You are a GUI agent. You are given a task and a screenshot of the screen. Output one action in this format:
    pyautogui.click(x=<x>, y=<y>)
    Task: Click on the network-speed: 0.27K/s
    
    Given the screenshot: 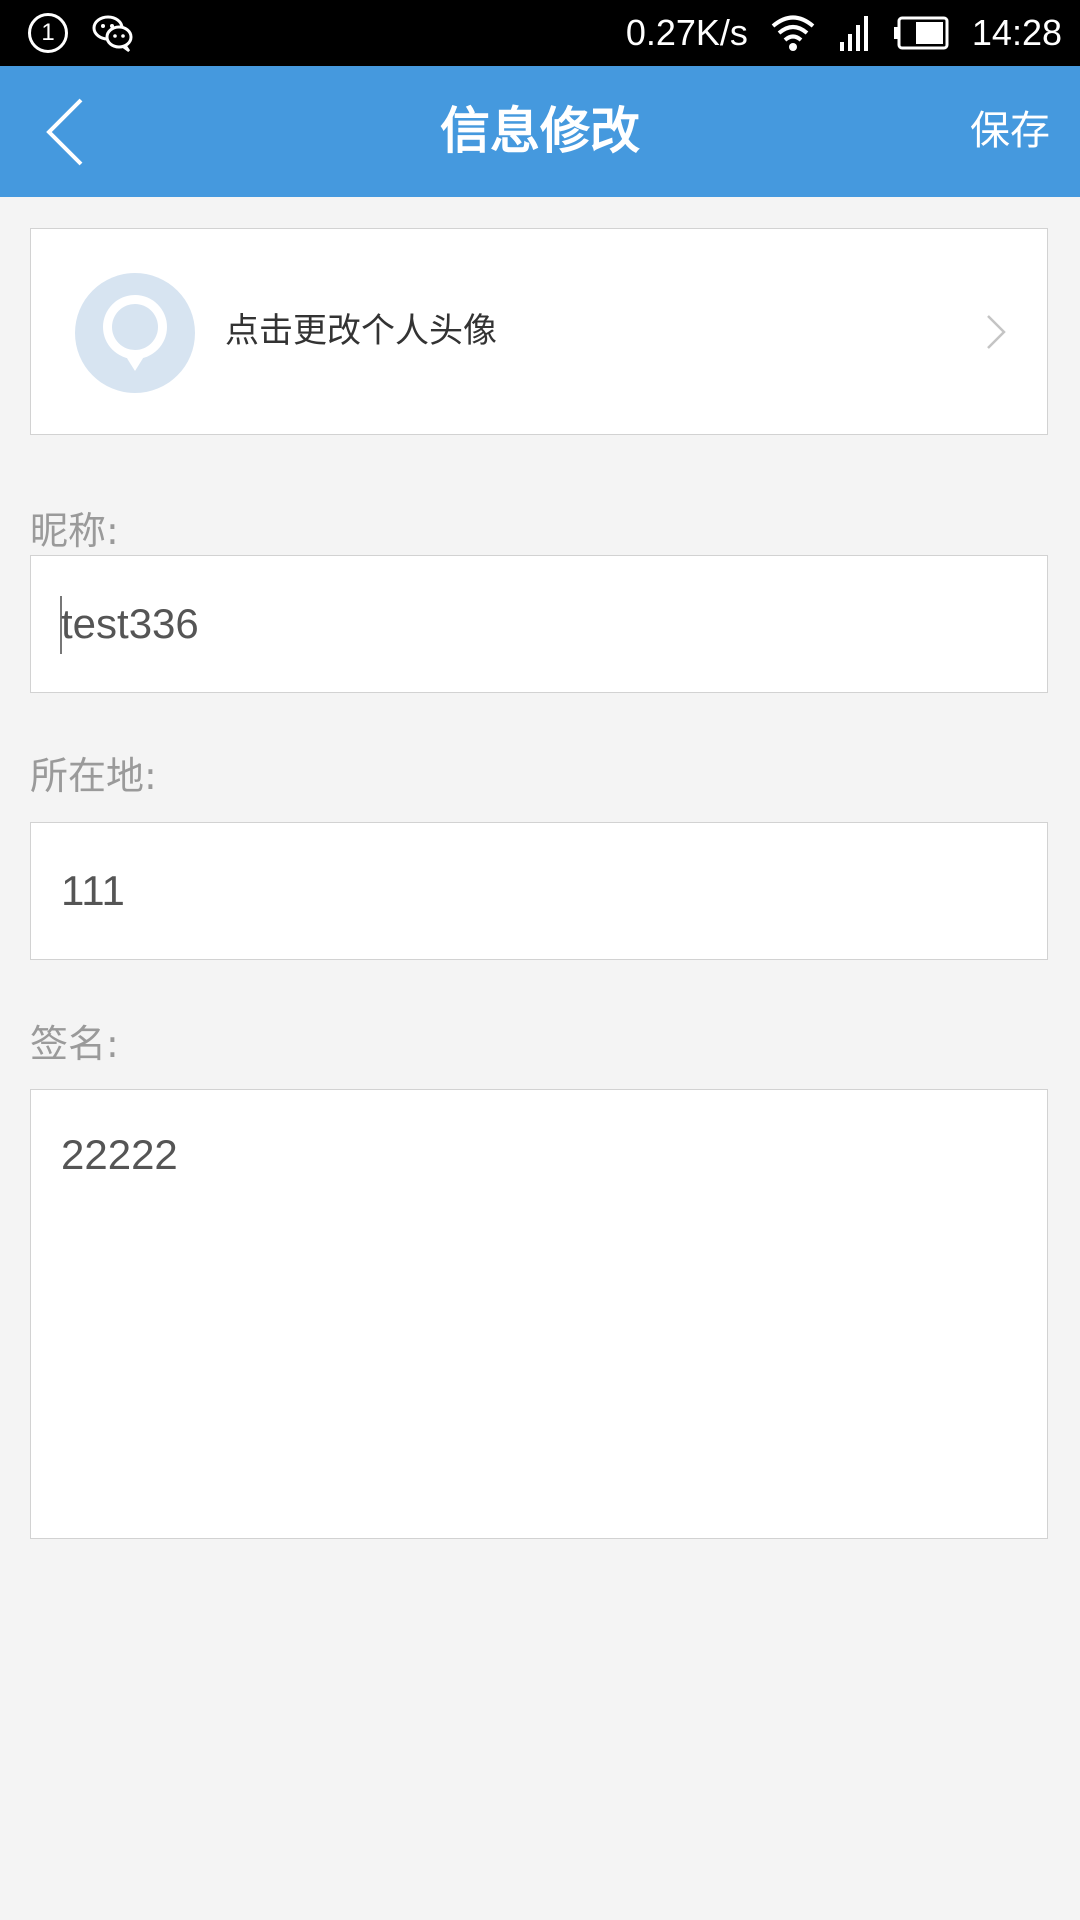 What is the action you would take?
    pyautogui.click(x=686, y=32)
    